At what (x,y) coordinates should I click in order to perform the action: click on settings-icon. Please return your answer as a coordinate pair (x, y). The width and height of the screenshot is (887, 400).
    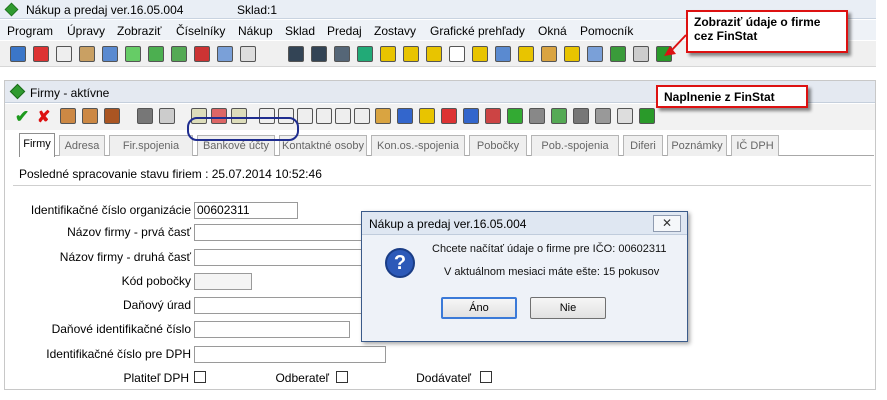
    Looking at the image, I should click on (248, 54).